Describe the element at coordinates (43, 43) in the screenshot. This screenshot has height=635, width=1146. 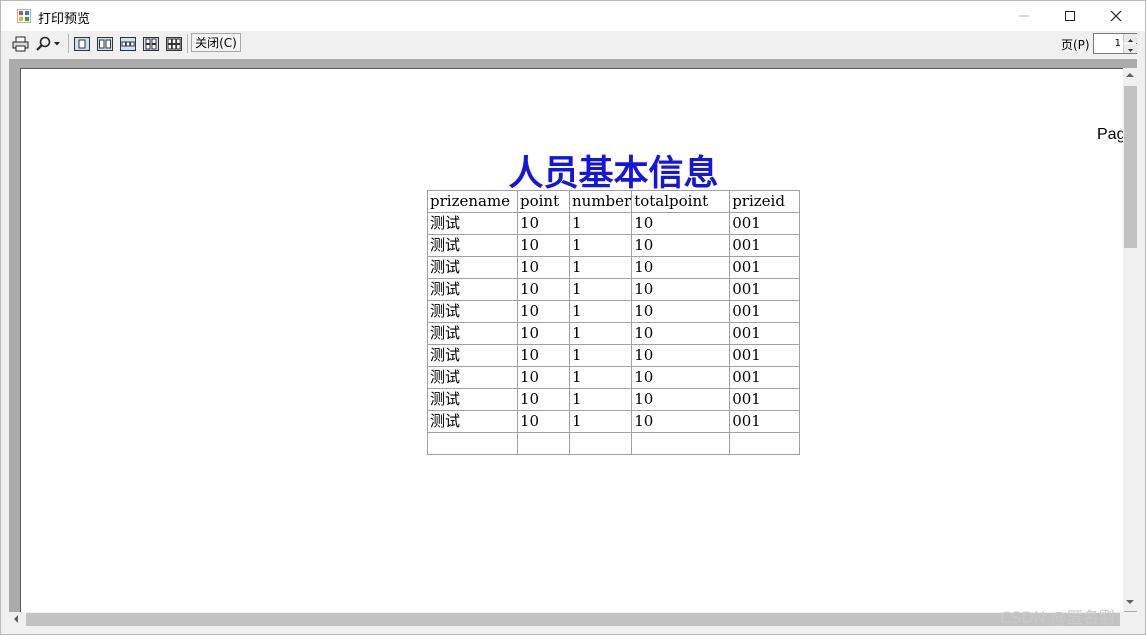
I see `magnifier-icon` at that location.